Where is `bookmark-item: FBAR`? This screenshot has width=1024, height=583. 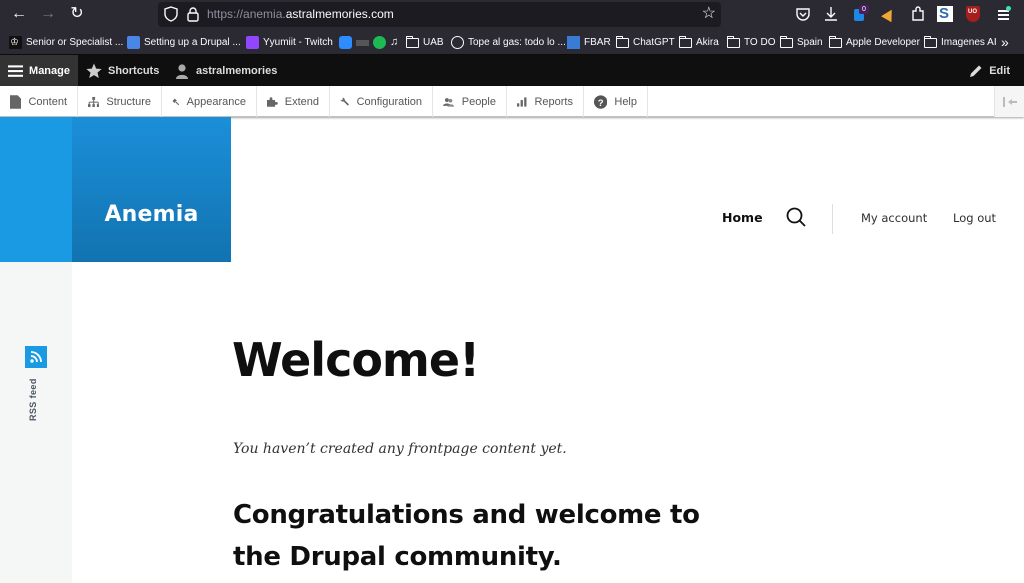 bookmark-item: FBAR is located at coordinates (589, 42).